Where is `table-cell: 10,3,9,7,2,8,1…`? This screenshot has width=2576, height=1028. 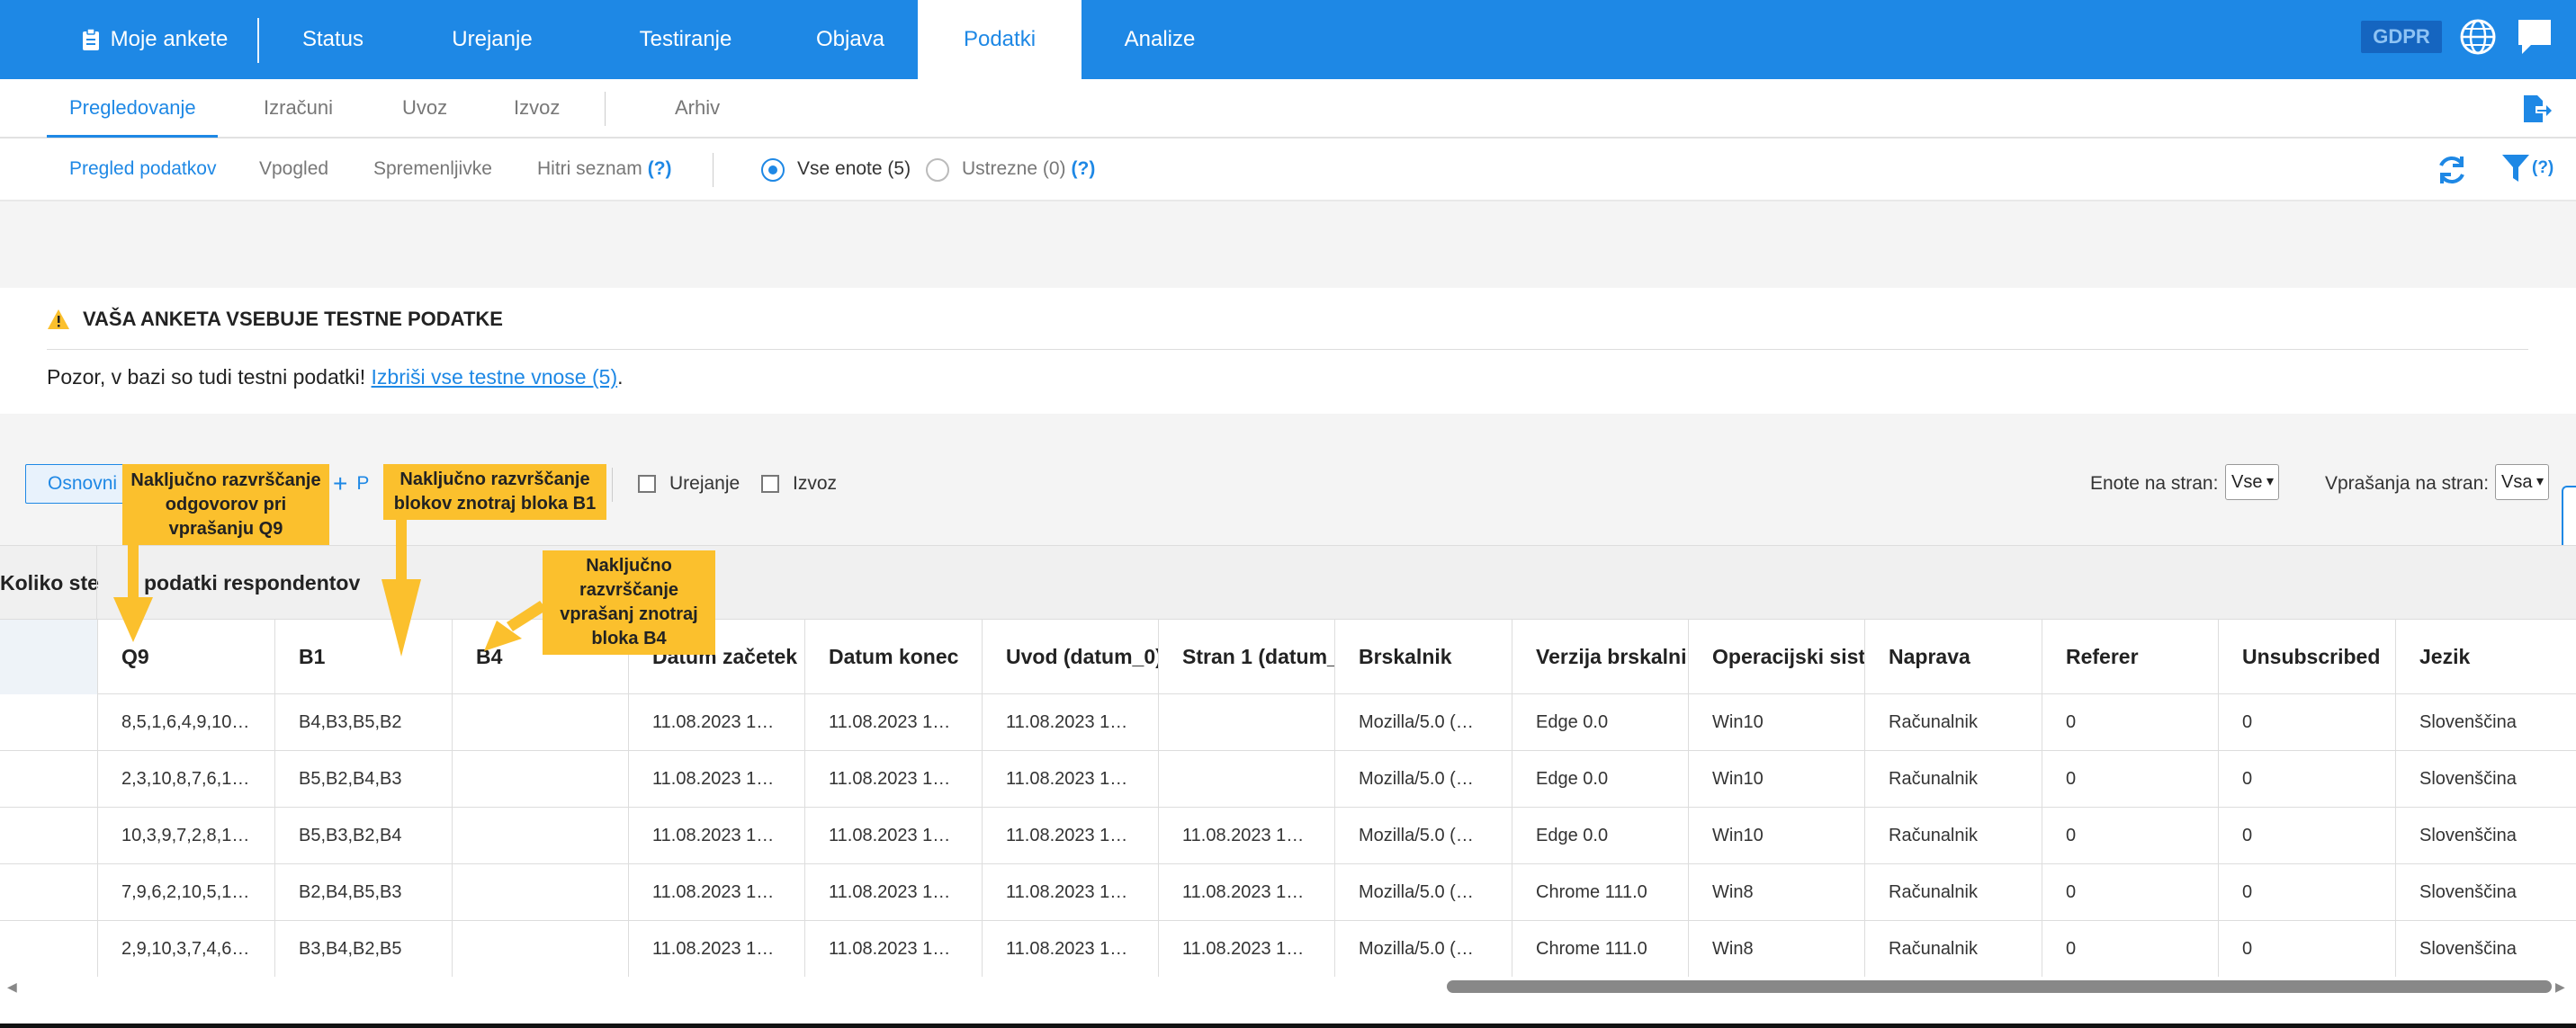
table-cell: 10,3,9,7,2,8,1… is located at coordinates (186, 836).